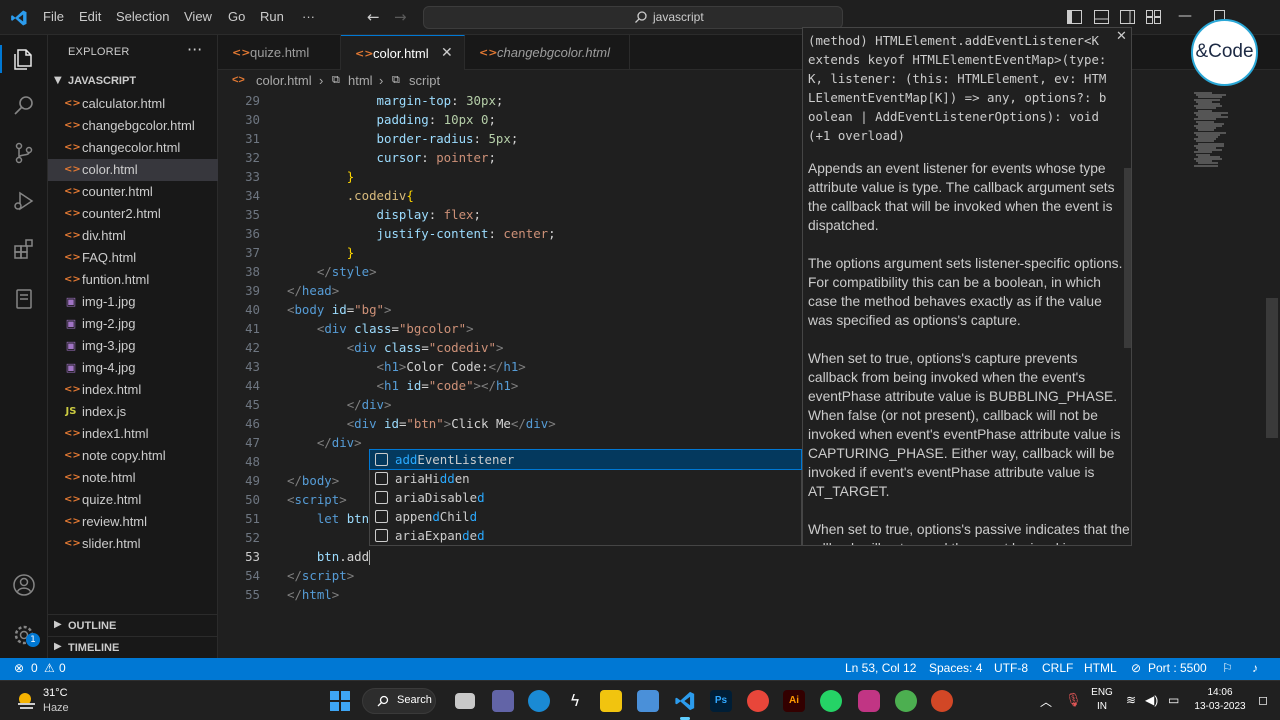 This screenshot has width=1280, height=720. I want to click on indentation: Spaces: 4, so click(955, 668).